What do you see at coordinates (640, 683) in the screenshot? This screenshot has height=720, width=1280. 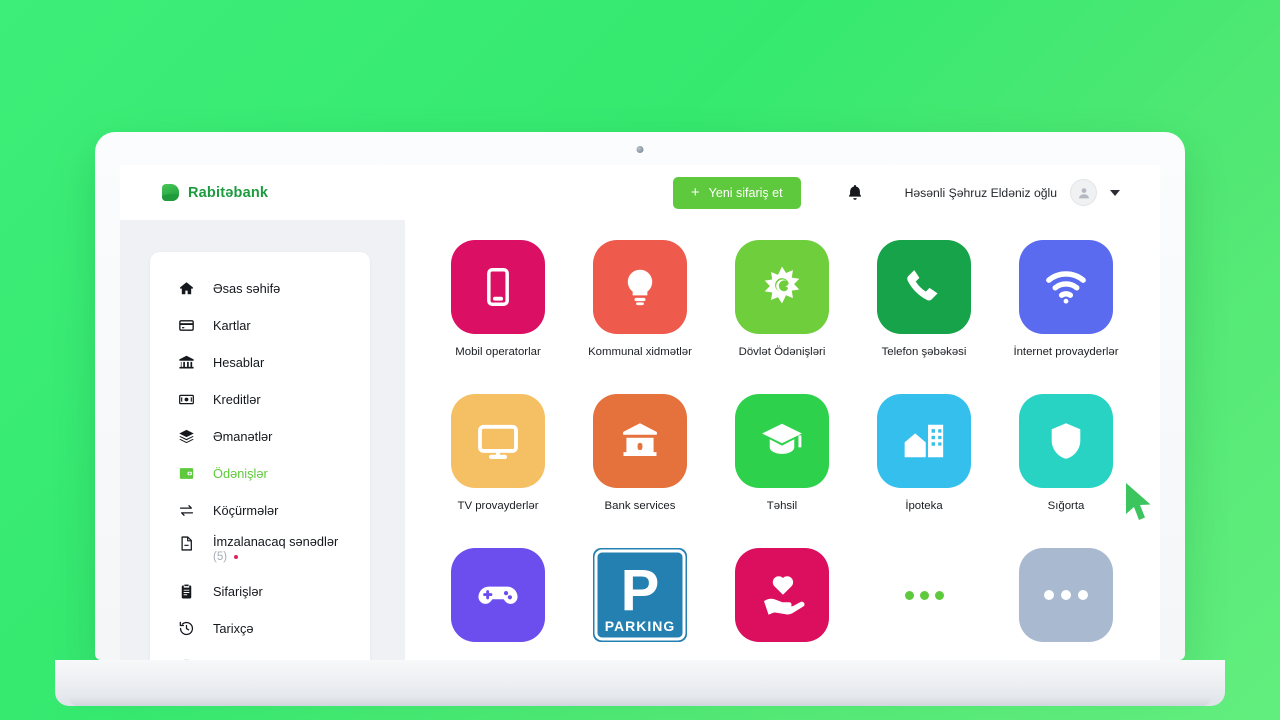 I see `laptop-base` at bounding box center [640, 683].